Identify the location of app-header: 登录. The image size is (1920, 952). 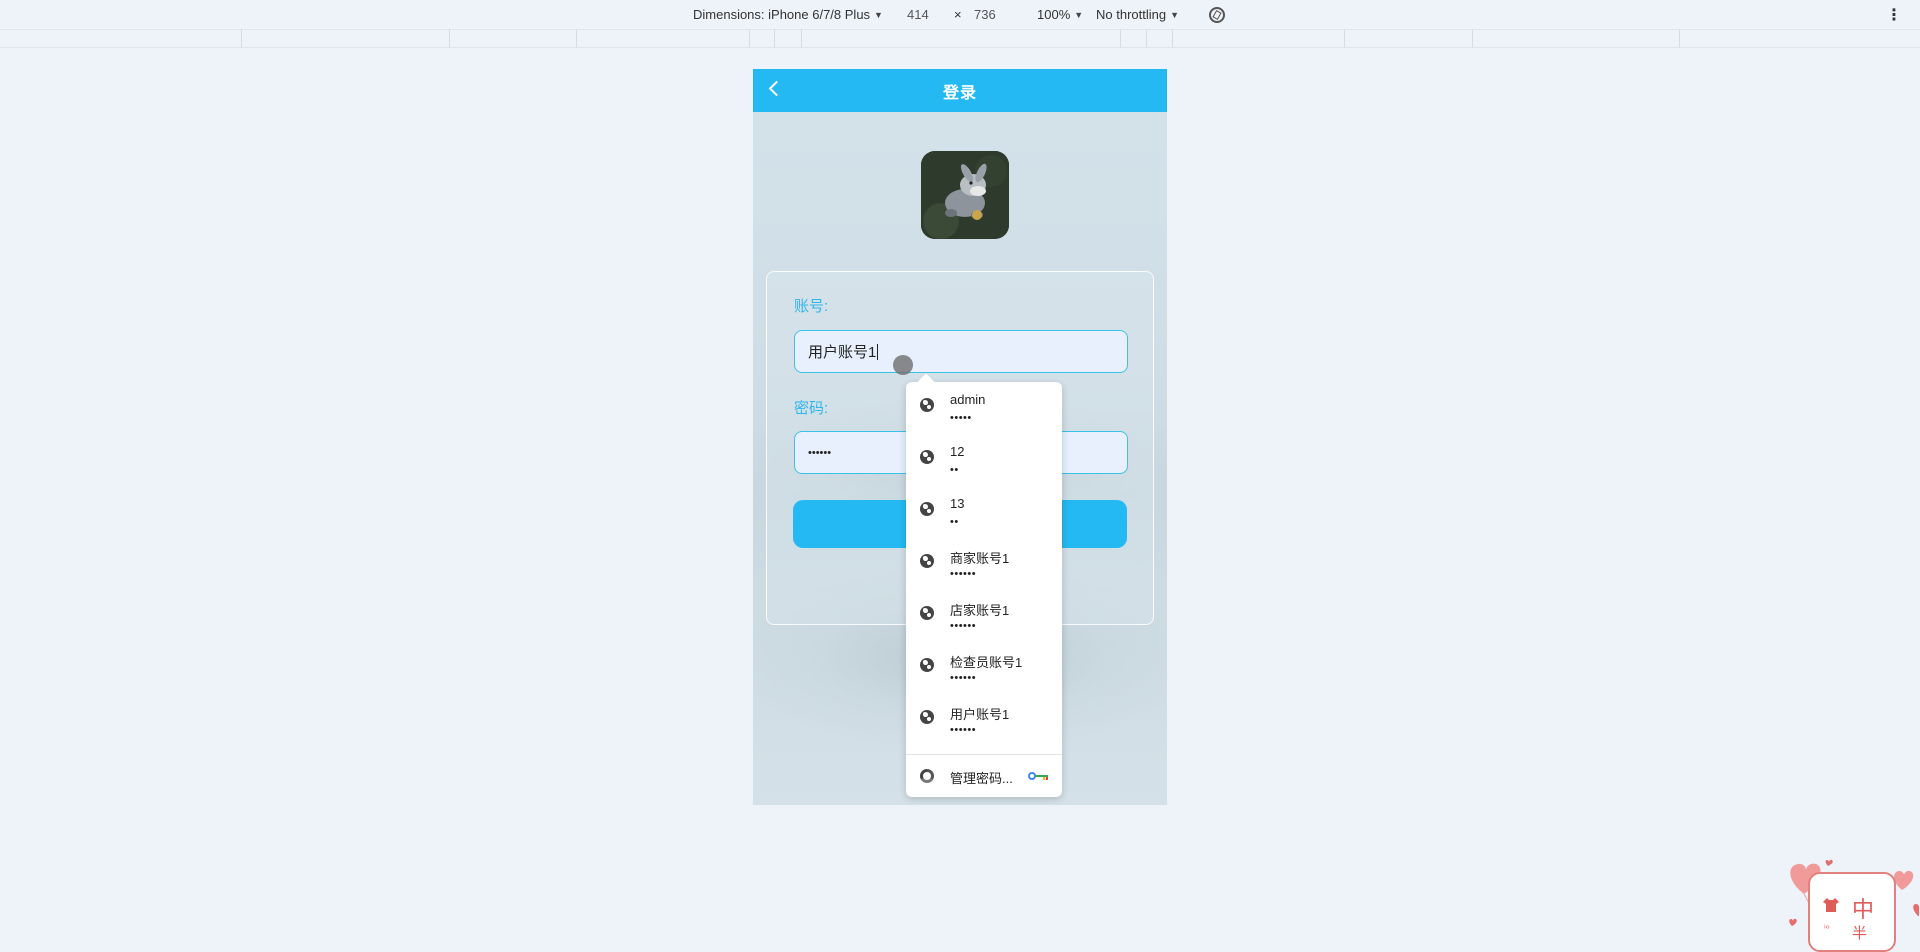
(960, 90).